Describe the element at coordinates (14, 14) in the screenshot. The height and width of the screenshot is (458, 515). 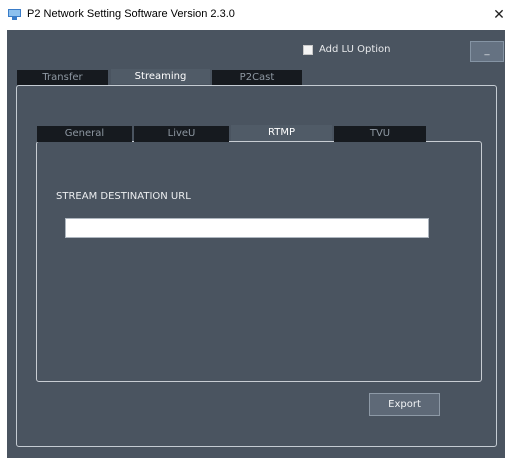
I see `app-icon` at that location.